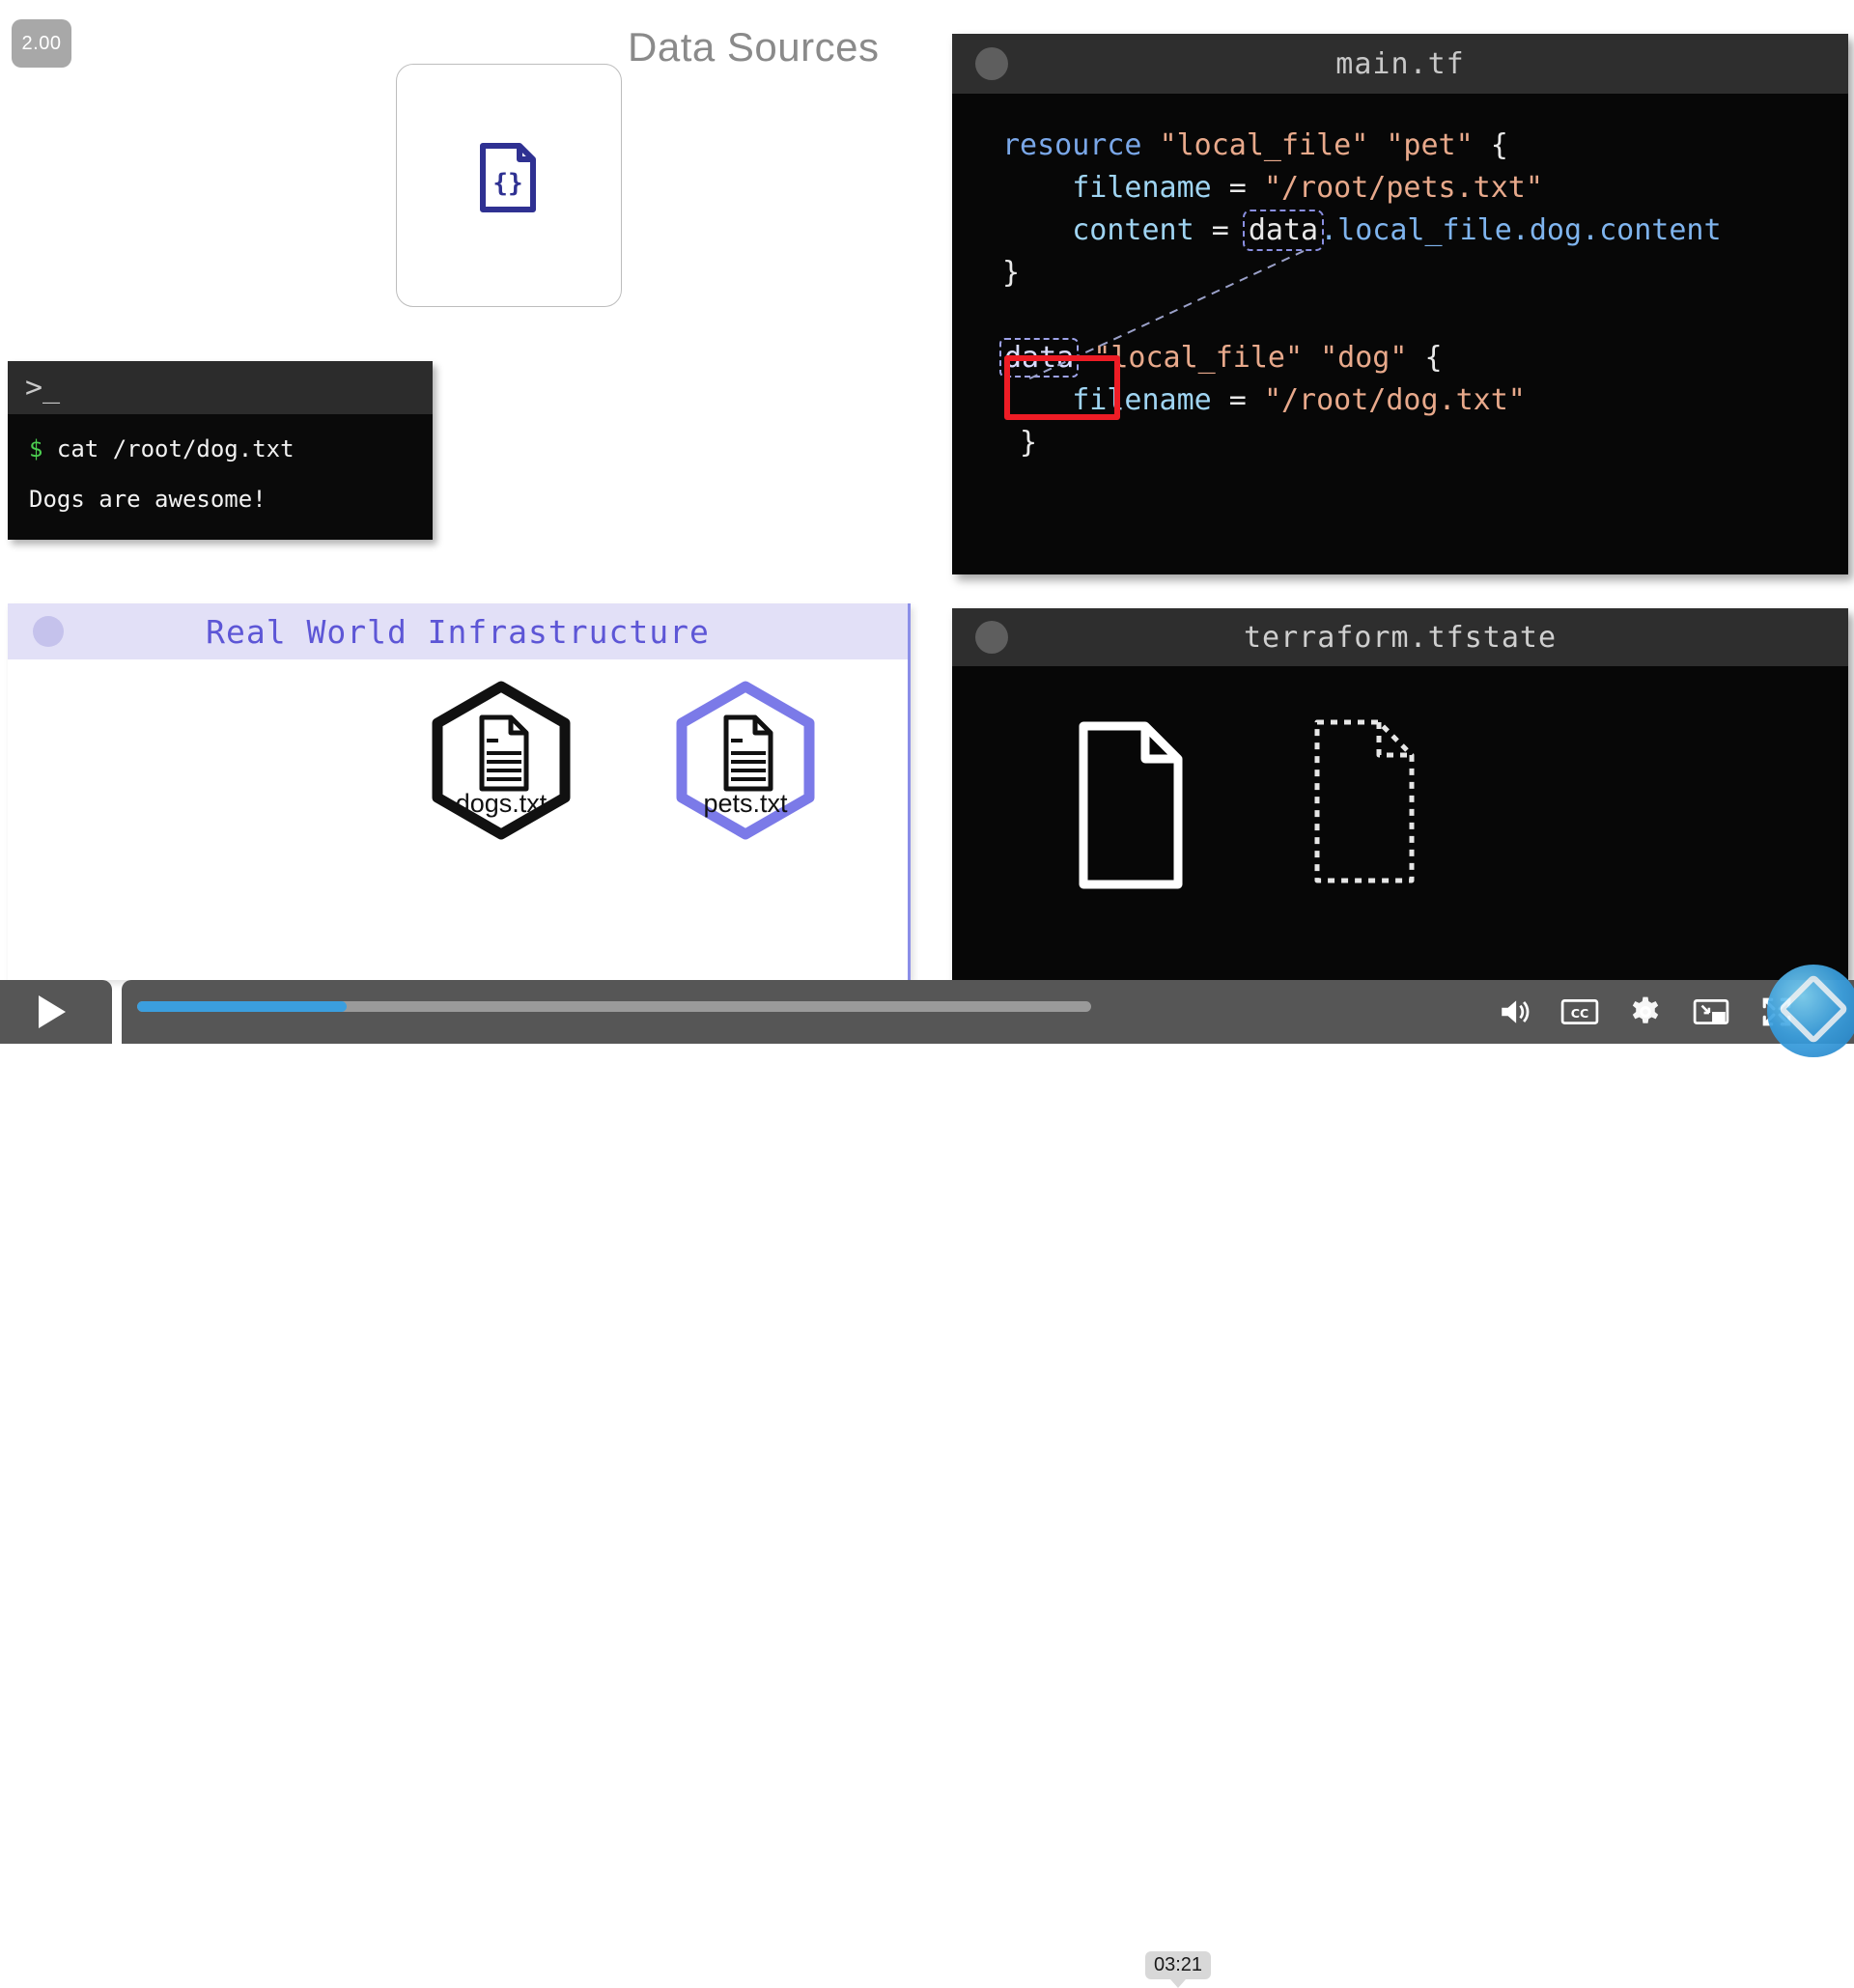  I want to click on tfstate-title: terraform.tfstate, so click(1400, 638).